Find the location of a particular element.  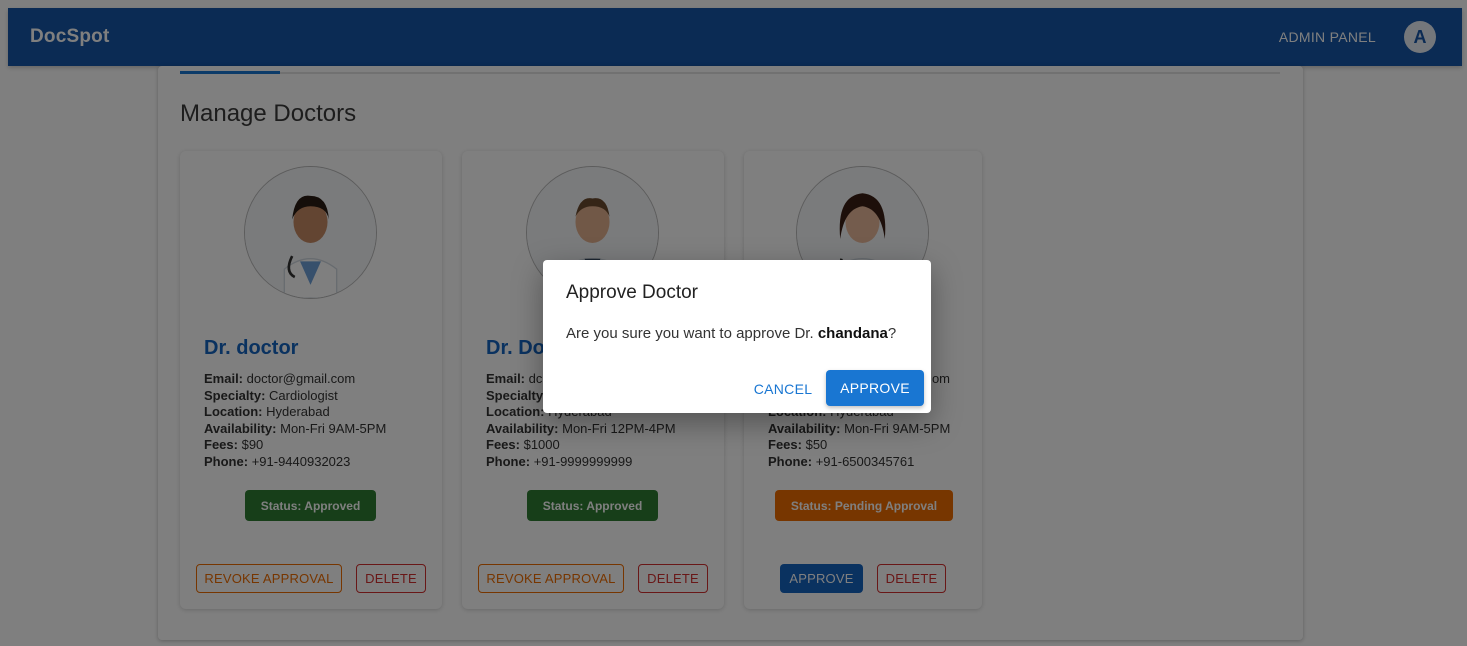

dialog-doctor-name: chandana is located at coordinates (852, 333).